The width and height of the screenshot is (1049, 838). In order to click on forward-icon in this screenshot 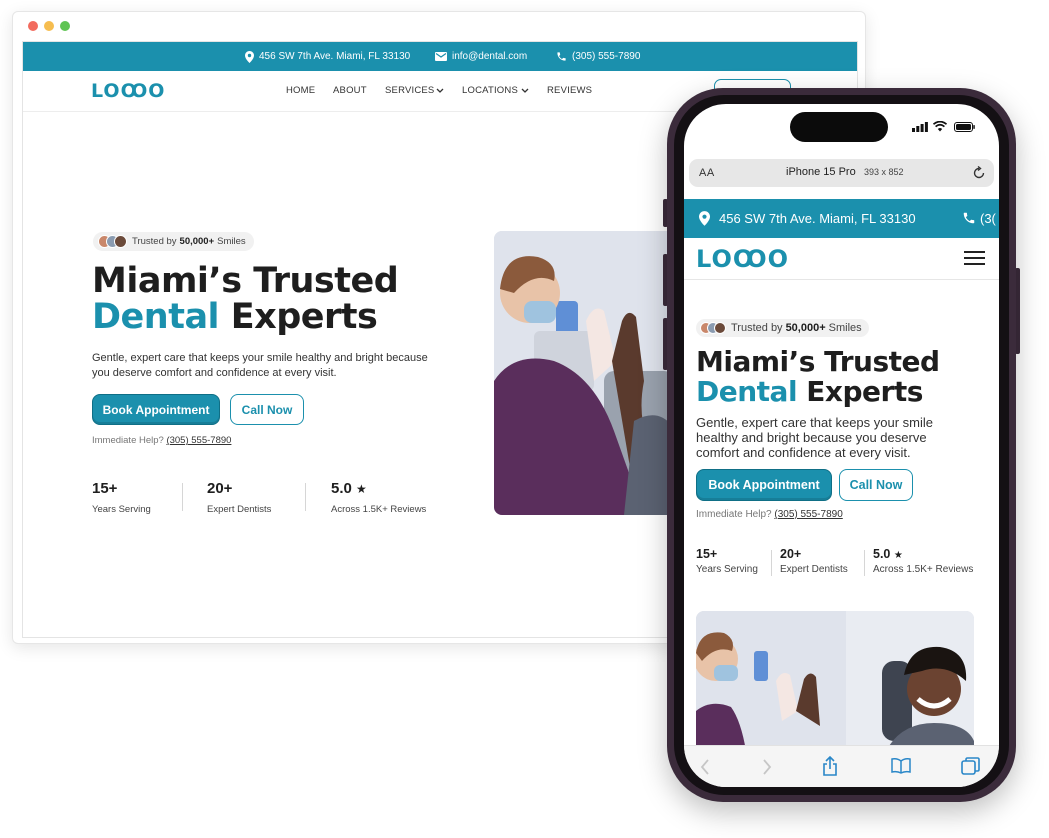, I will do `click(767, 767)`.